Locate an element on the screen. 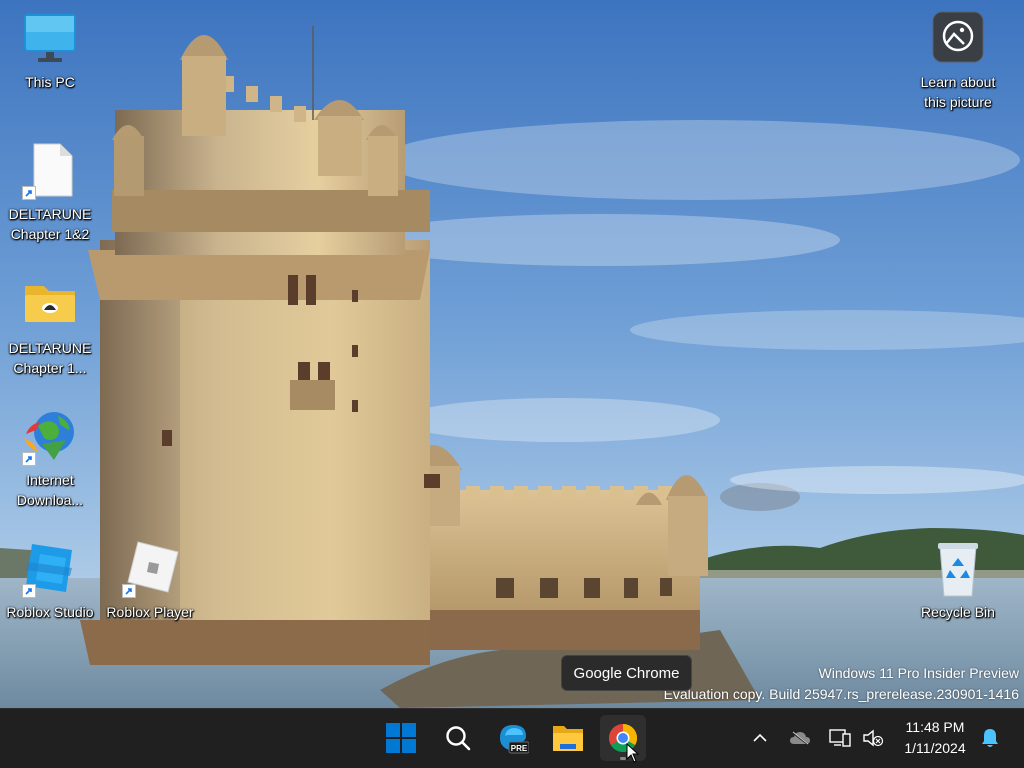  onedrive-tray-button is located at coordinates (800, 738).